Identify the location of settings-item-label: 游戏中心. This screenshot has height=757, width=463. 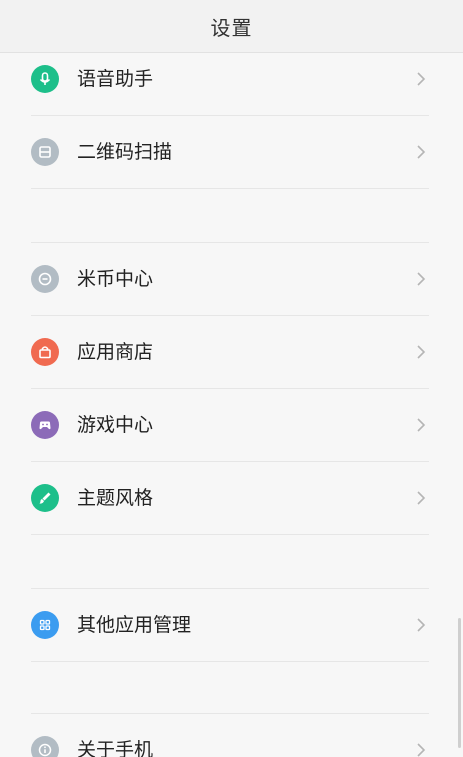
(115, 425).